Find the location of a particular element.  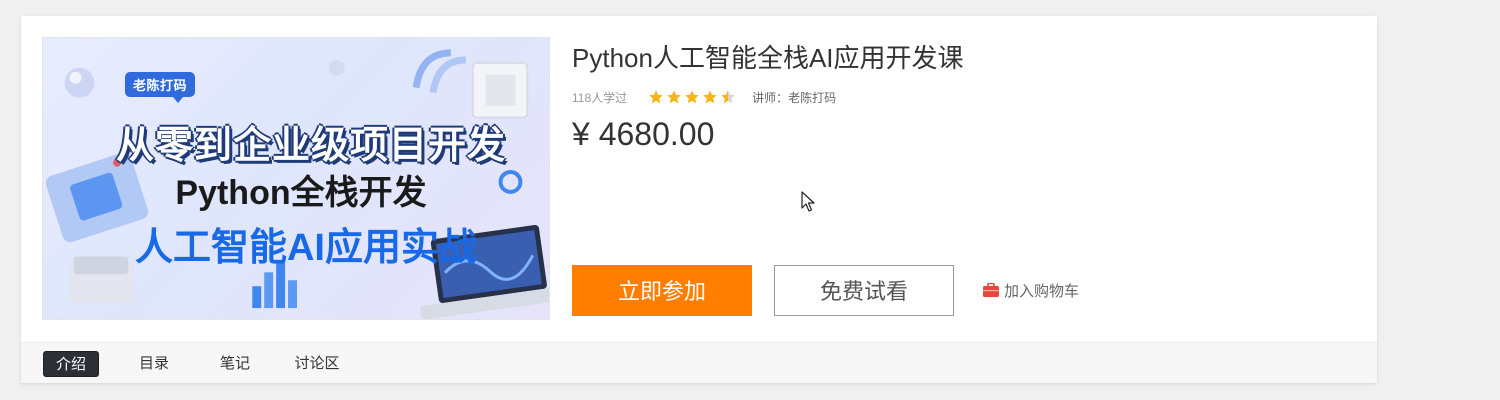

add-to-cart-link: 加入购物车 is located at coordinates (1031, 290).